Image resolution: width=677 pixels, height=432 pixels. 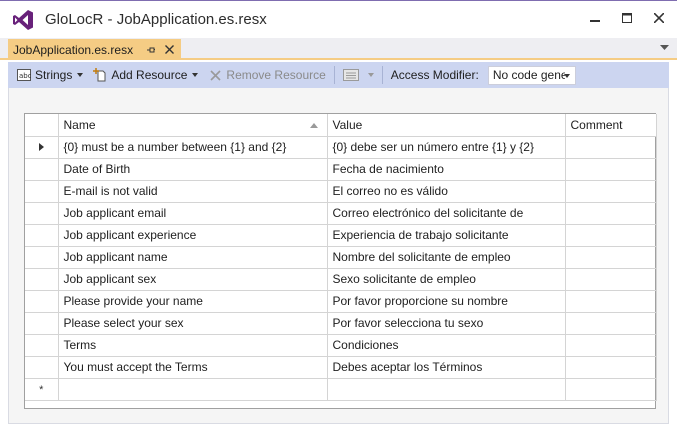 I want to click on new-cell-comment, so click(x=611, y=389).